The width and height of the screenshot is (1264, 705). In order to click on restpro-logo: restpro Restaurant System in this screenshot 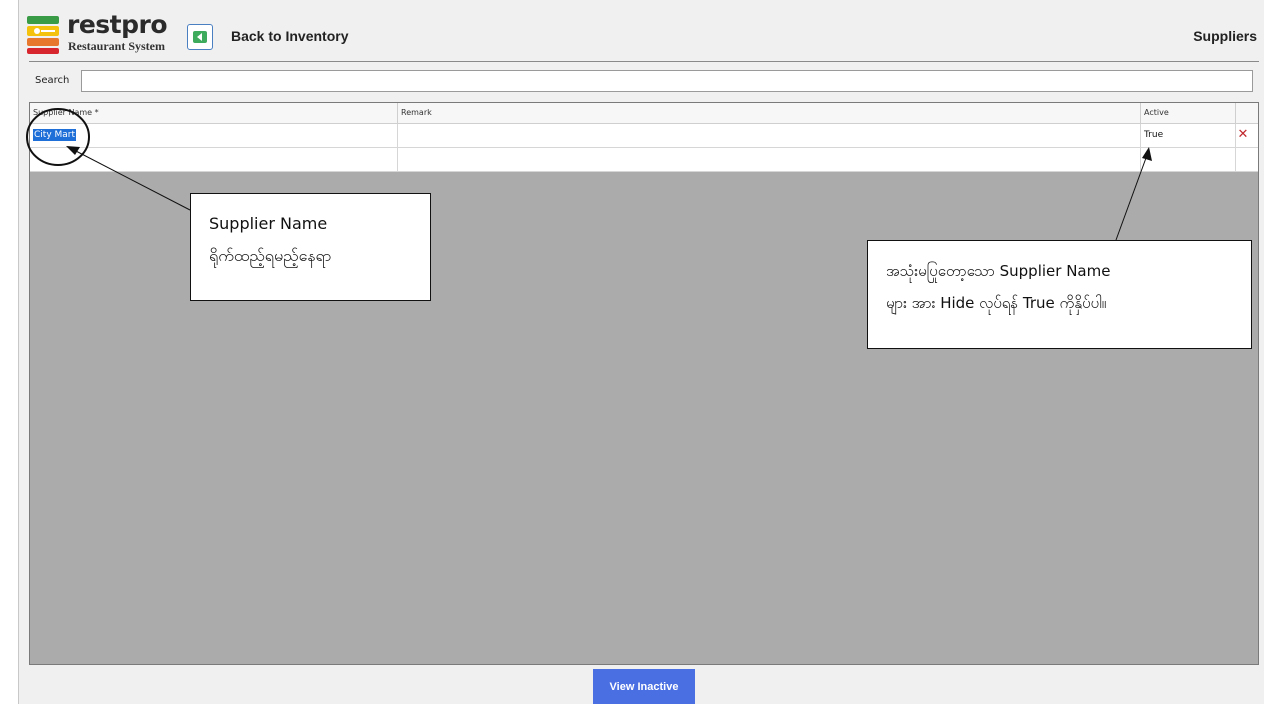, I will do `click(107, 35)`.